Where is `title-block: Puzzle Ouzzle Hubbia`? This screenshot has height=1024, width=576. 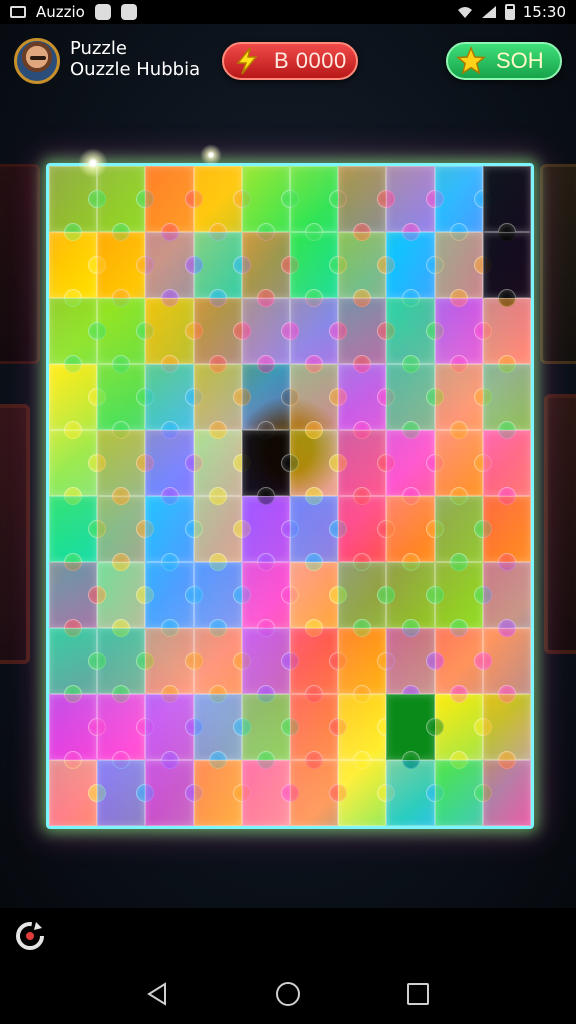 title-block: Puzzle Ouzzle Hubbia is located at coordinates (135, 59).